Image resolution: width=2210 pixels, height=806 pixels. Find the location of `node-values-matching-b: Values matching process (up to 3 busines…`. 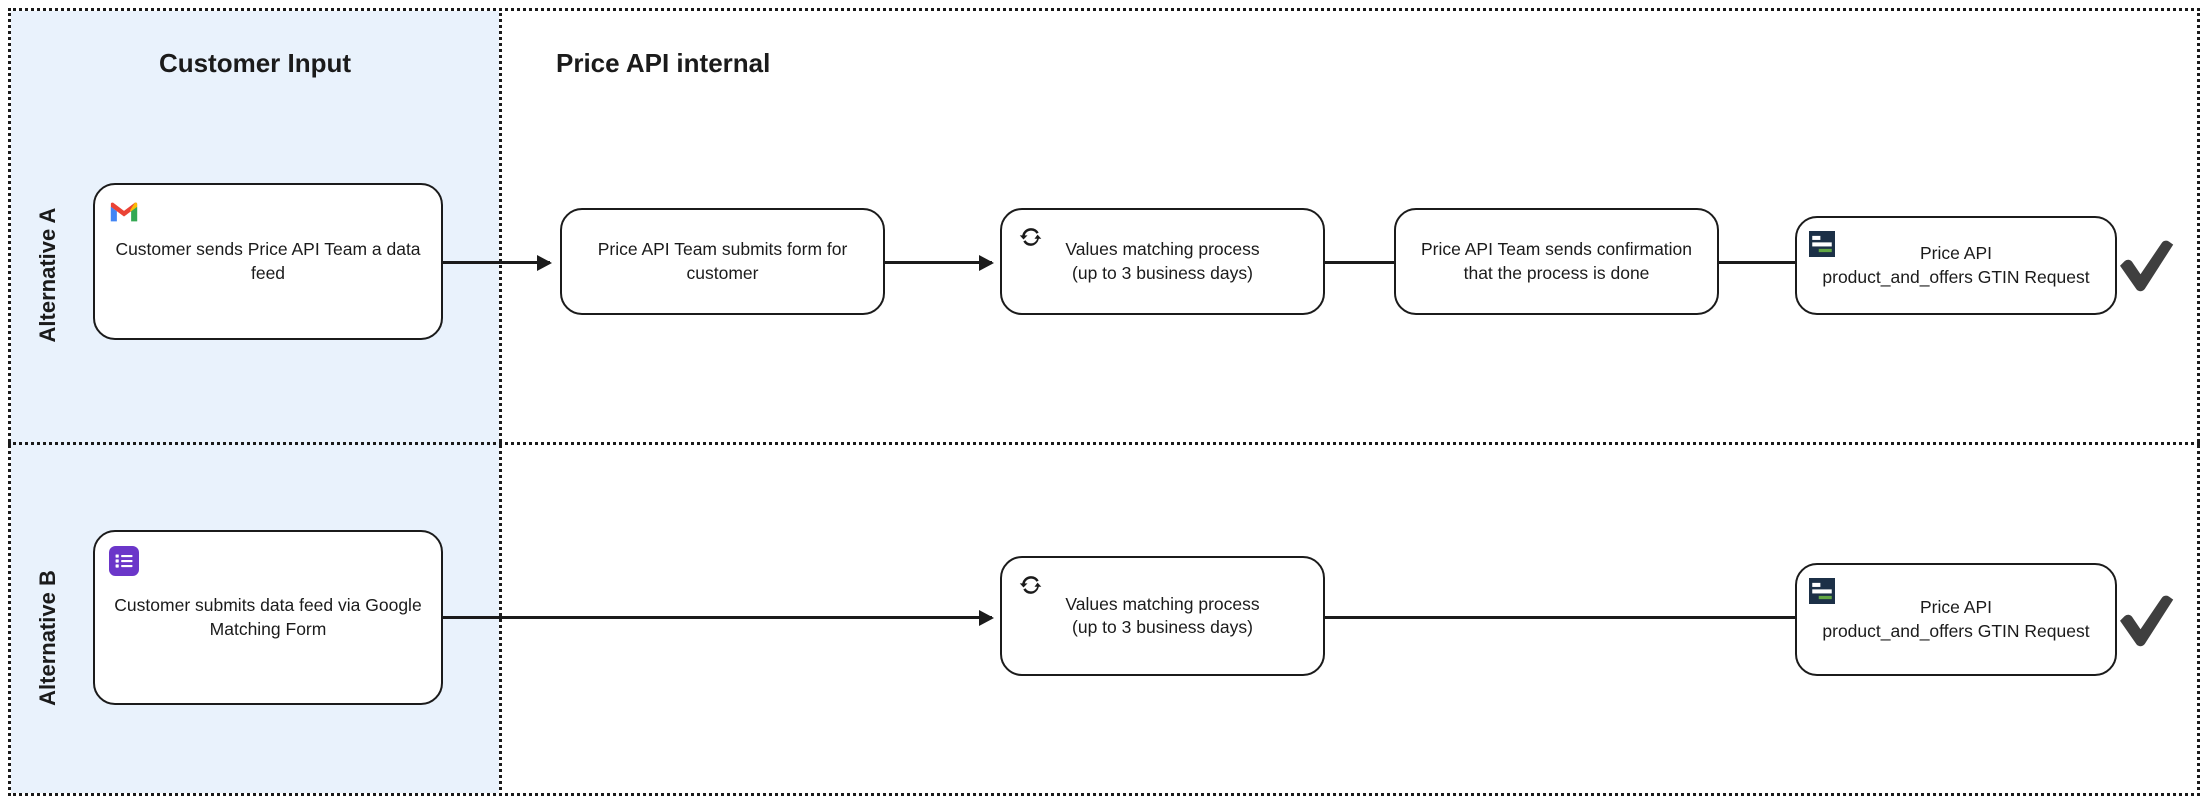

node-values-matching-b: Values matching process (up to 3 busines… is located at coordinates (1162, 616).